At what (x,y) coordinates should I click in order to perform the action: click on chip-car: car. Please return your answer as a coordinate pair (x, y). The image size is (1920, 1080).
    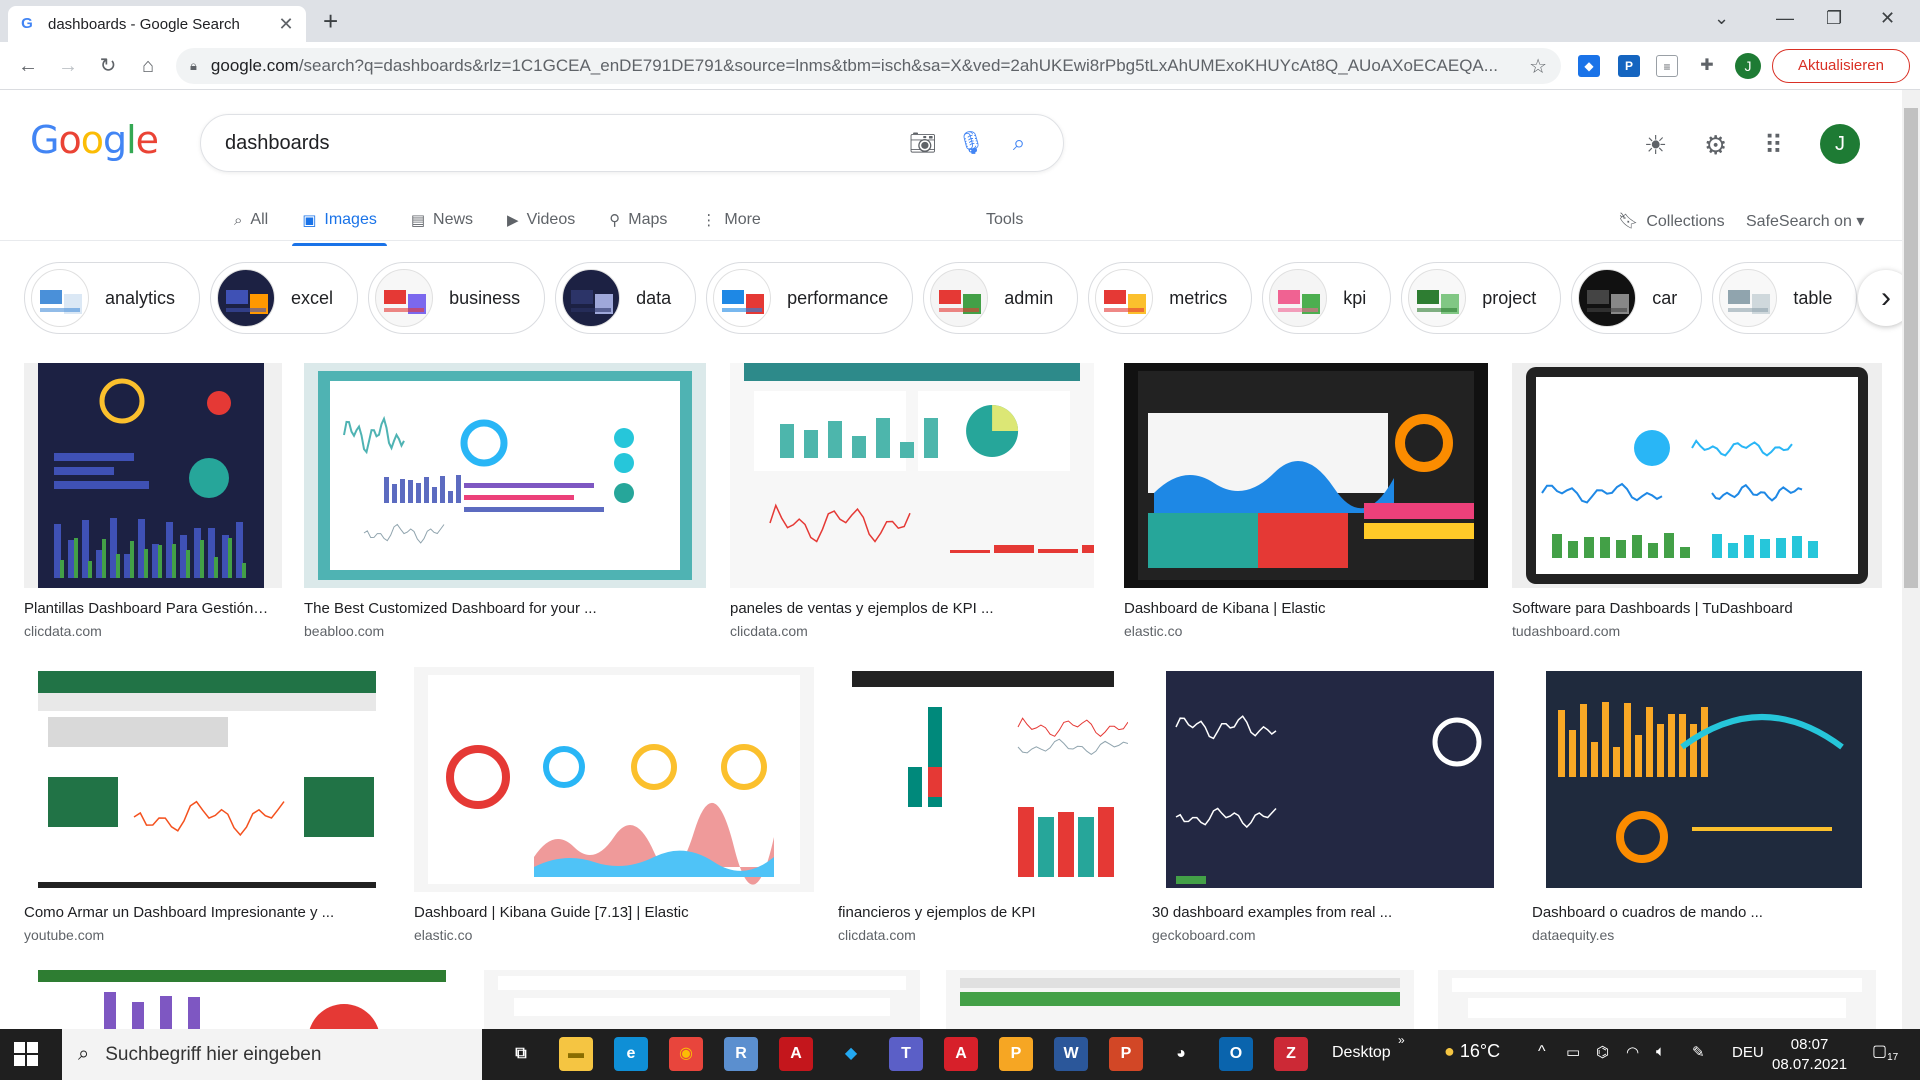
    Looking at the image, I should click on (1637, 298).